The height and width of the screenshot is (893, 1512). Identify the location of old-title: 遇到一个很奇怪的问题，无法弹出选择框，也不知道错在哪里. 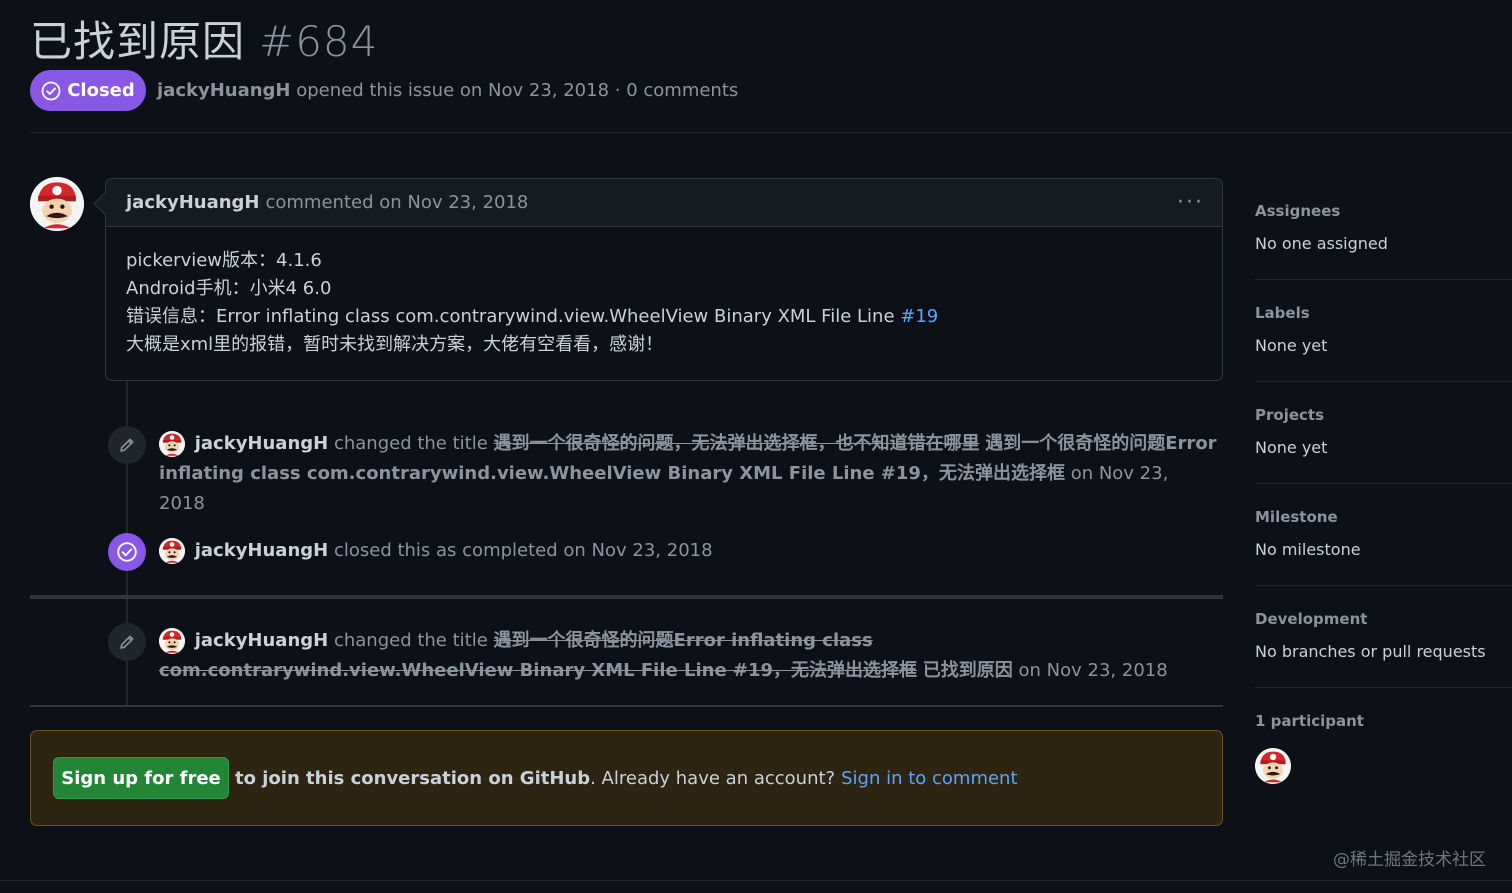
(736, 443).